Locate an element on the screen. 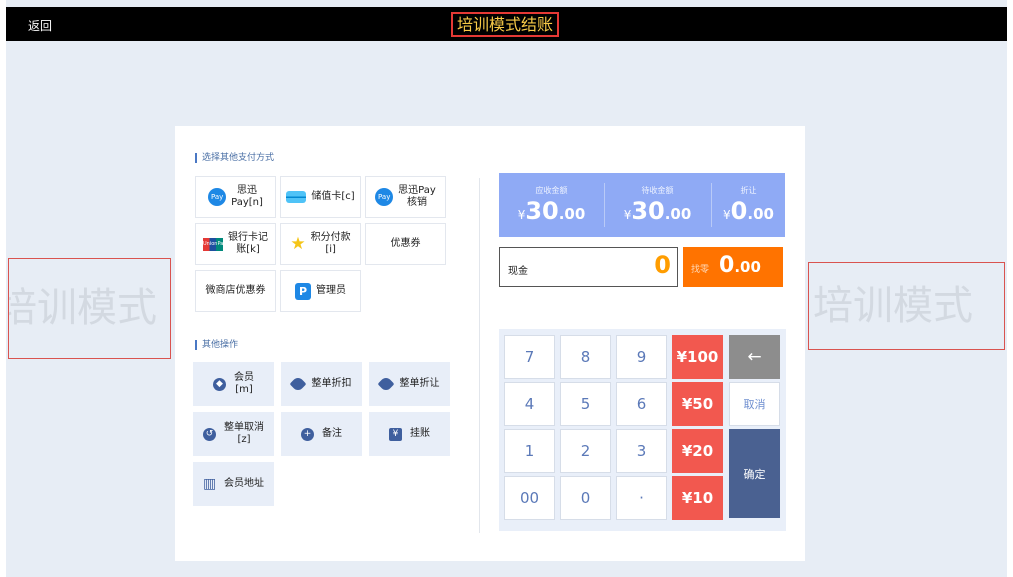  pay-method-label: 思迅 Pay[n] is located at coordinates (247, 196).